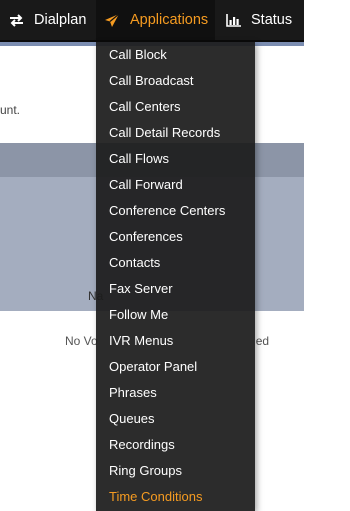 This screenshot has height=511, width=350. I want to click on empty-message-start: No Vo, so click(81, 341).